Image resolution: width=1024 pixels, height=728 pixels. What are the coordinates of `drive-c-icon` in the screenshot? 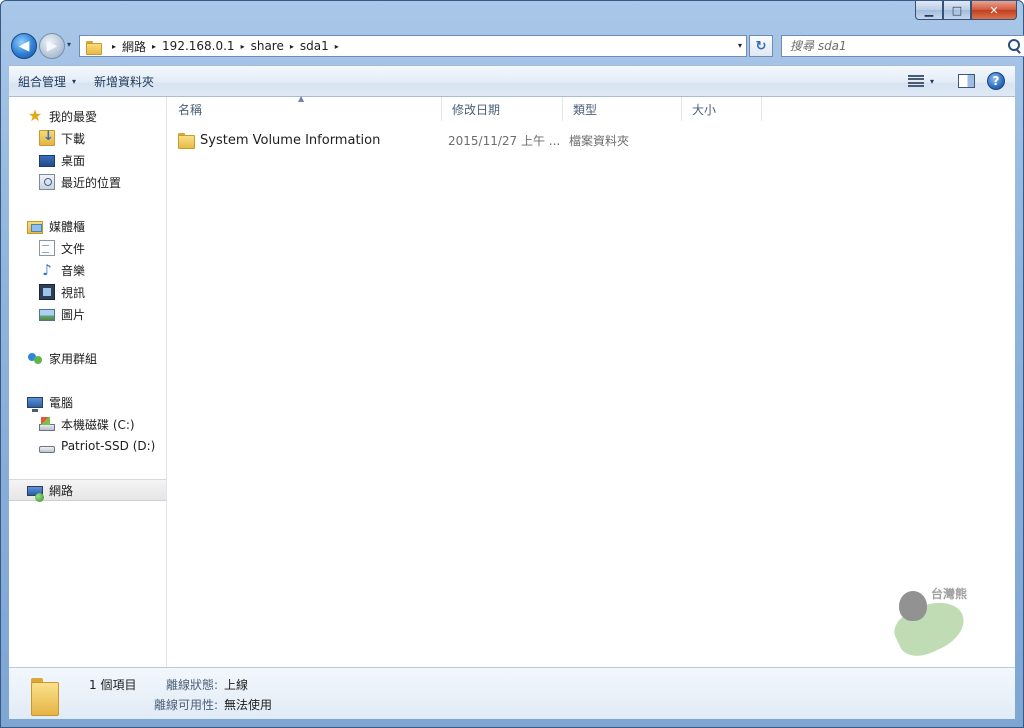 It's located at (47, 424).